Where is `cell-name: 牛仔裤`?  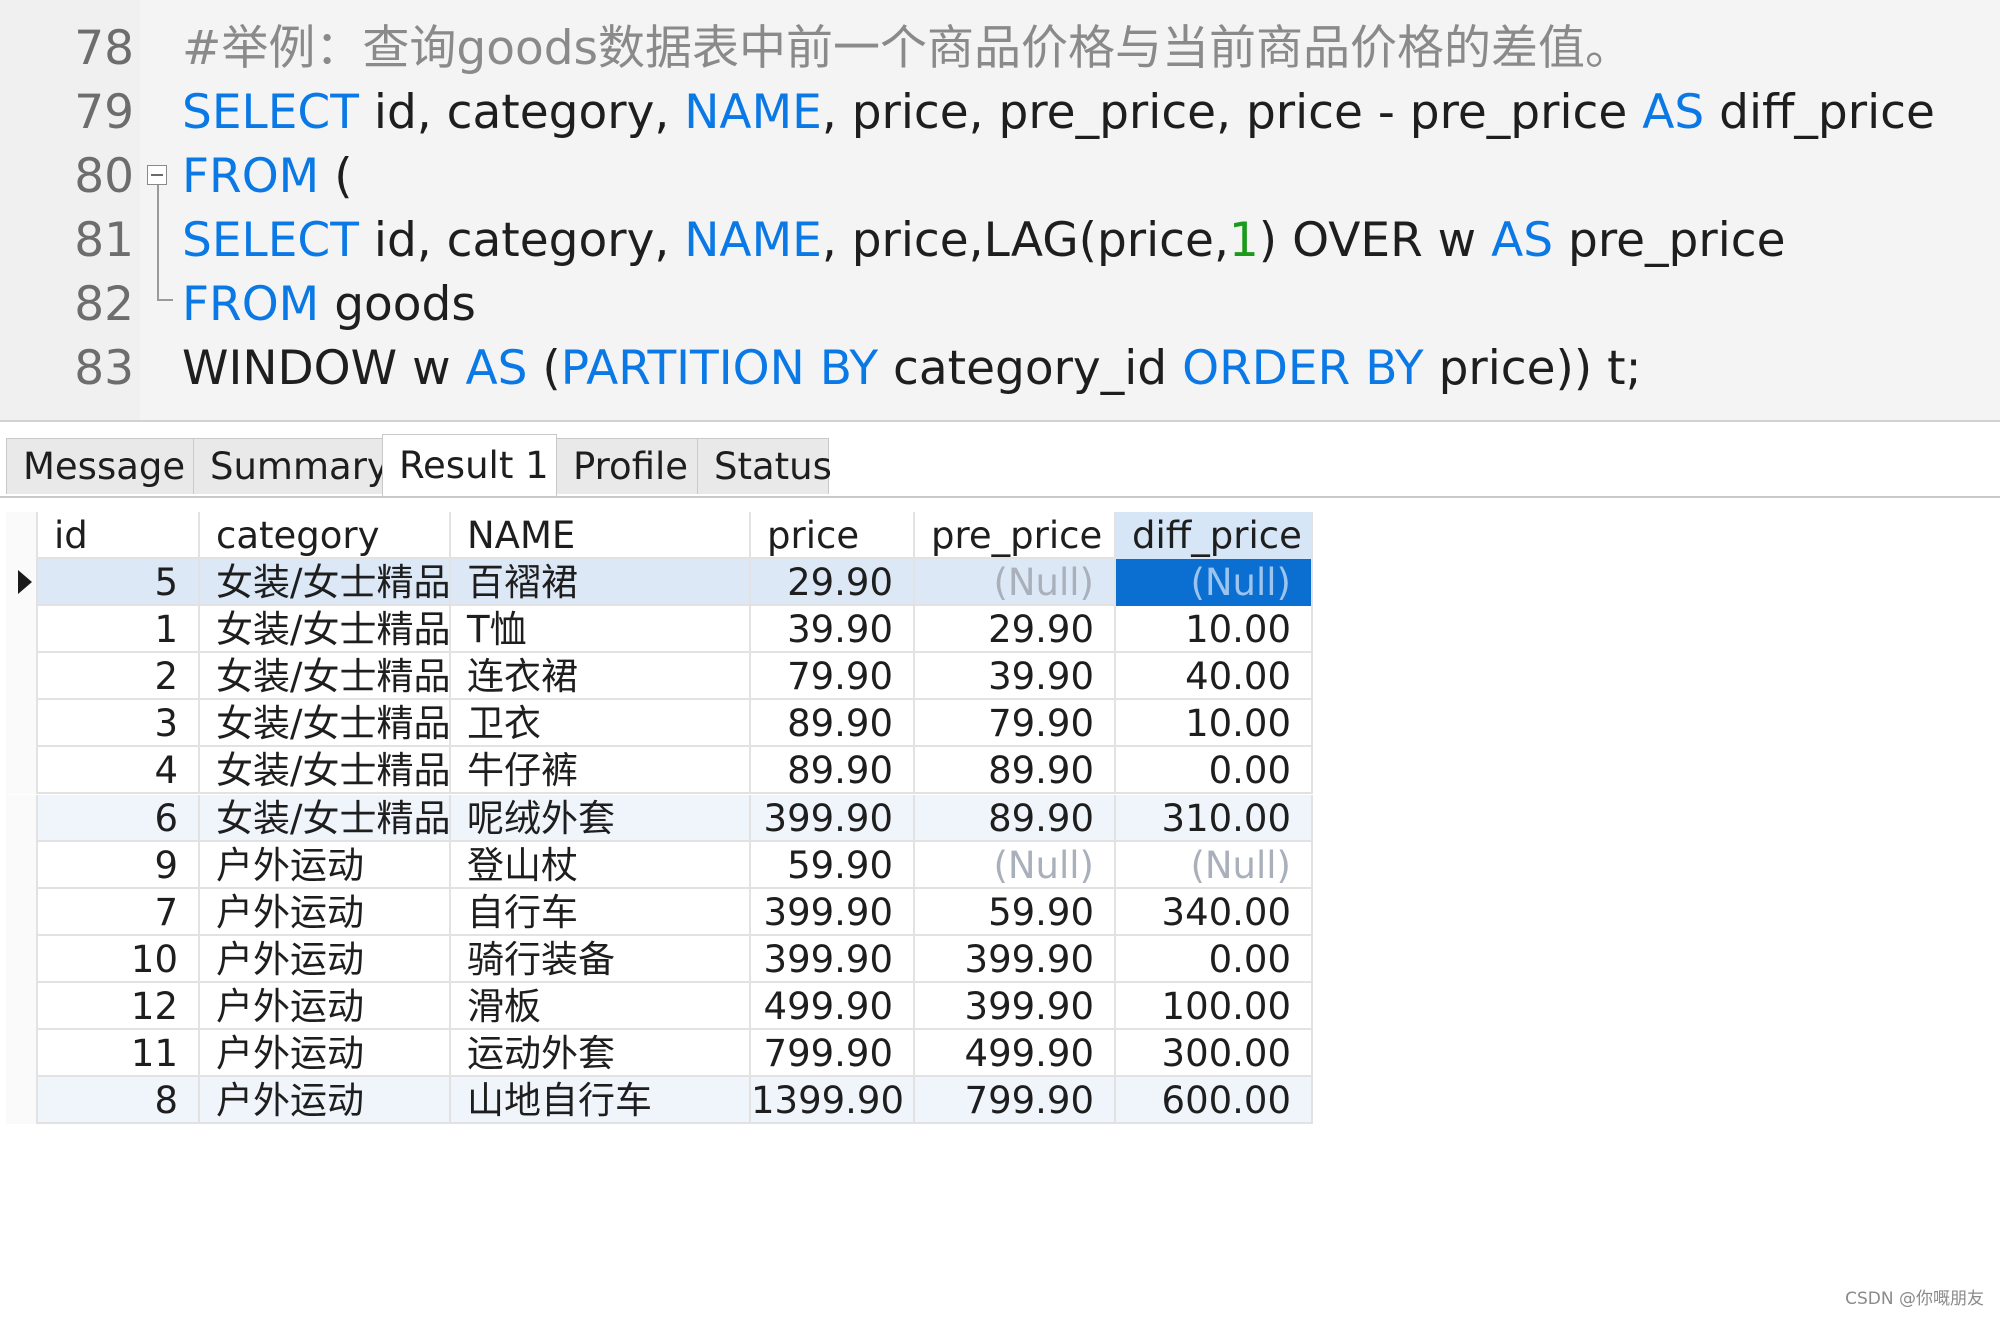
cell-name: 牛仔裤 is located at coordinates (601, 770).